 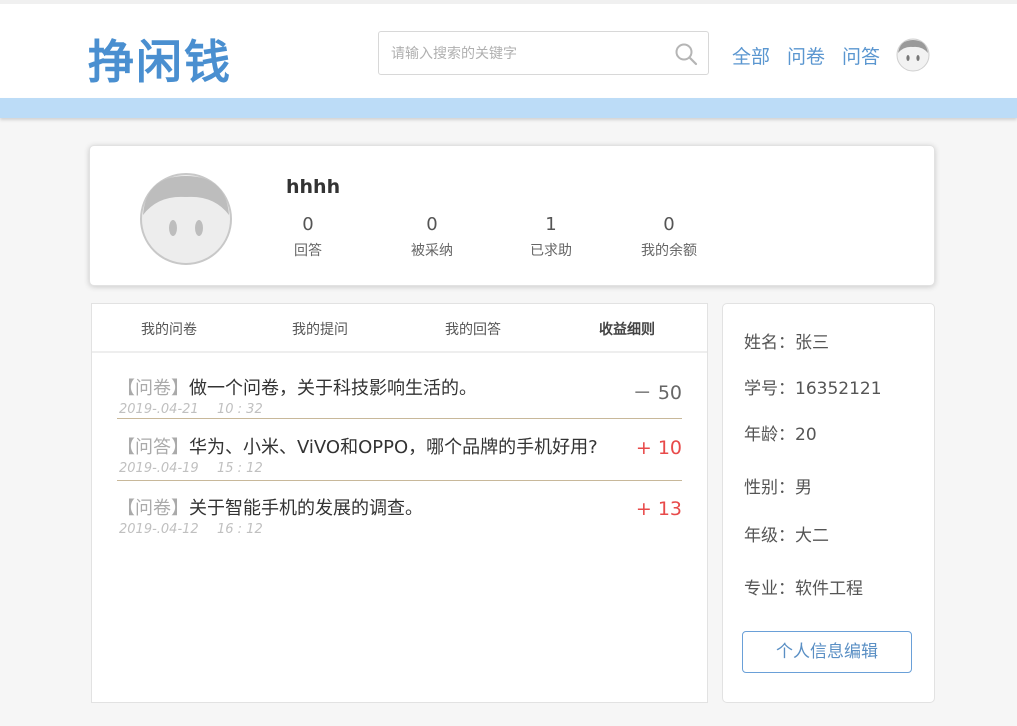 What do you see at coordinates (399, 328) in the screenshot?
I see `tab-bar: 我的问卷 我的提问 我的回答 收益细则` at bounding box center [399, 328].